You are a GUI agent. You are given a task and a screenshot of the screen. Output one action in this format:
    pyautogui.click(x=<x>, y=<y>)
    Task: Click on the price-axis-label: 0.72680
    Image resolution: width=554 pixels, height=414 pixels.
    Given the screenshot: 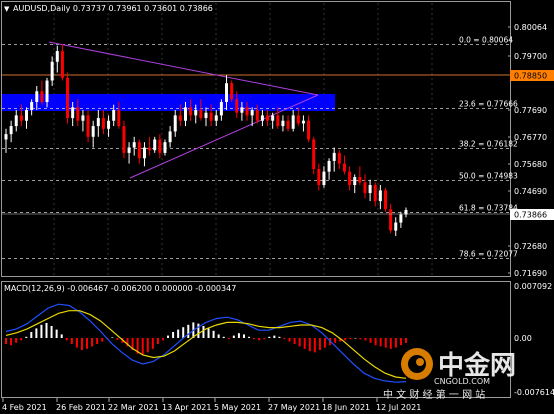 What is the action you would take?
    pyautogui.click(x=530, y=246)
    